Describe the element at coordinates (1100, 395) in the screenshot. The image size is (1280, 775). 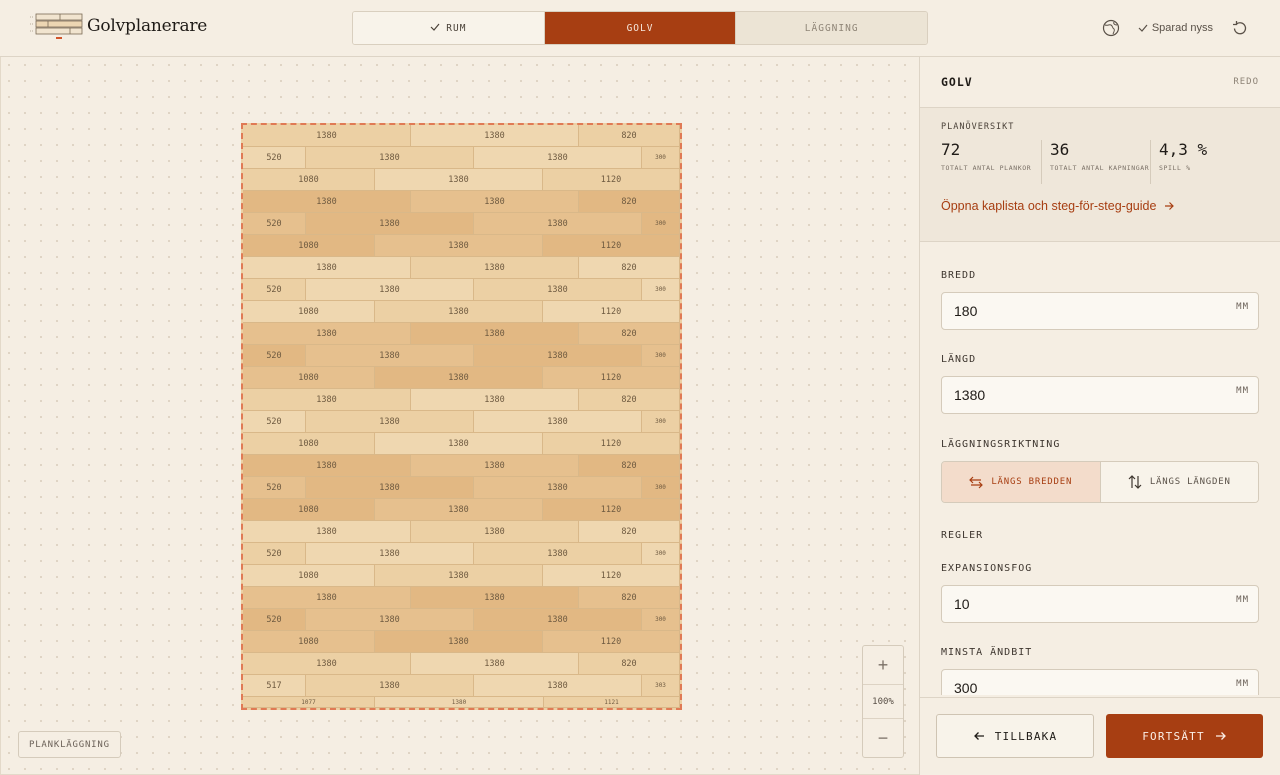
I see `length-input: 1380 MM` at that location.